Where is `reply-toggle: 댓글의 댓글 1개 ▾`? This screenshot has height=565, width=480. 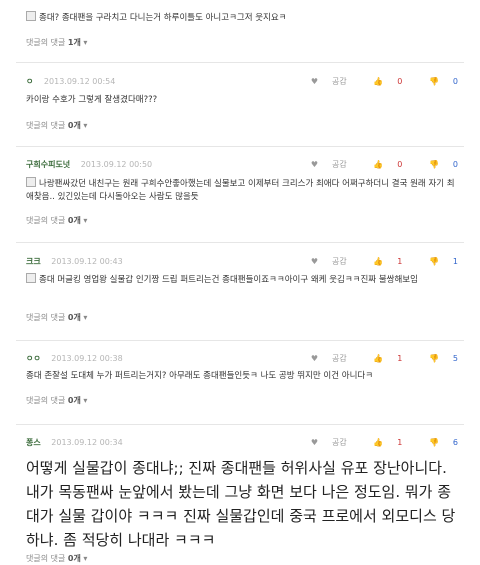 reply-toggle: 댓글의 댓글 1개 ▾ is located at coordinates (56, 42).